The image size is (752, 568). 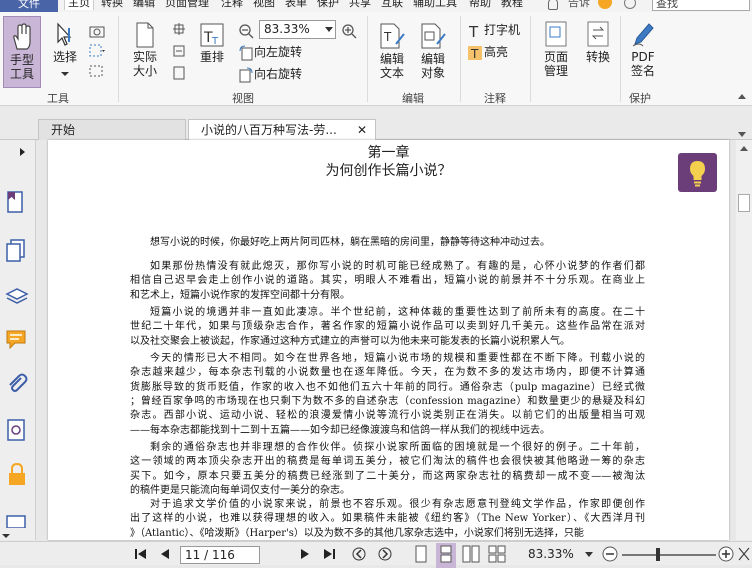 I want to click on status-zoom-in-button, so click(x=726, y=555).